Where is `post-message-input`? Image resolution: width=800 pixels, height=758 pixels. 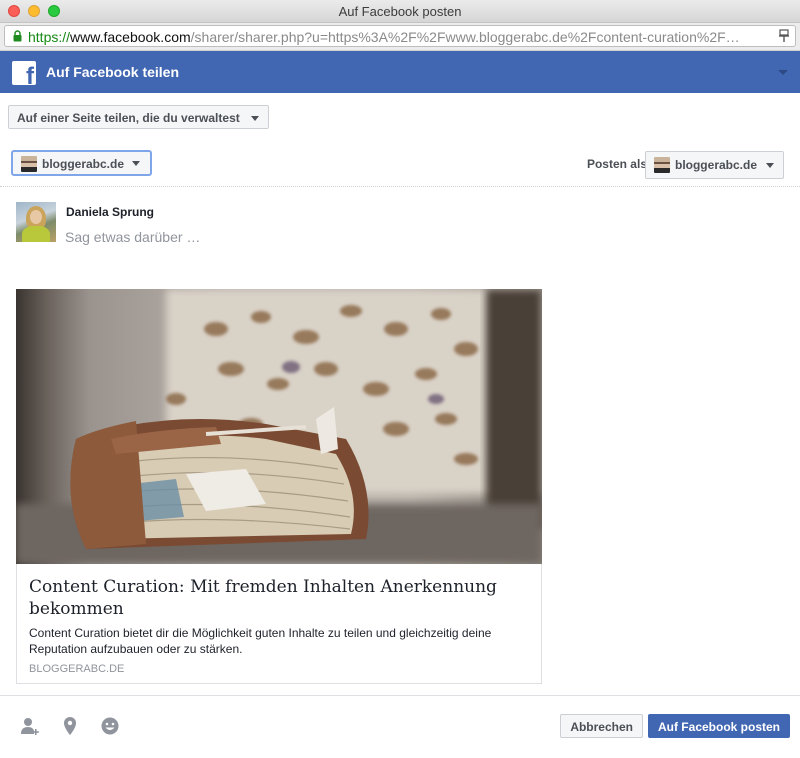 post-message-input is located at coordinates (265, 237).